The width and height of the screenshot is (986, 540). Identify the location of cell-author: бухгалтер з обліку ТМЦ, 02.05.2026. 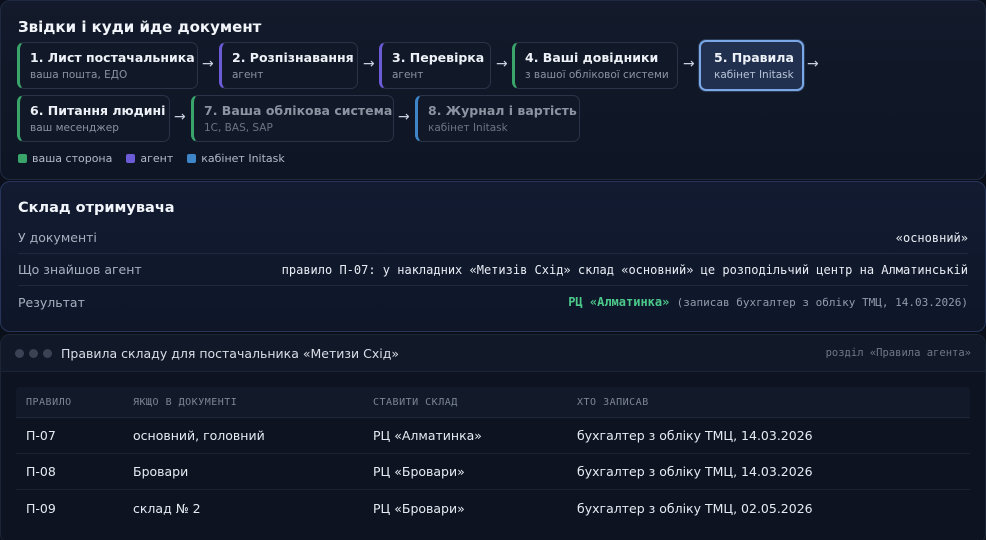
(695, 508).